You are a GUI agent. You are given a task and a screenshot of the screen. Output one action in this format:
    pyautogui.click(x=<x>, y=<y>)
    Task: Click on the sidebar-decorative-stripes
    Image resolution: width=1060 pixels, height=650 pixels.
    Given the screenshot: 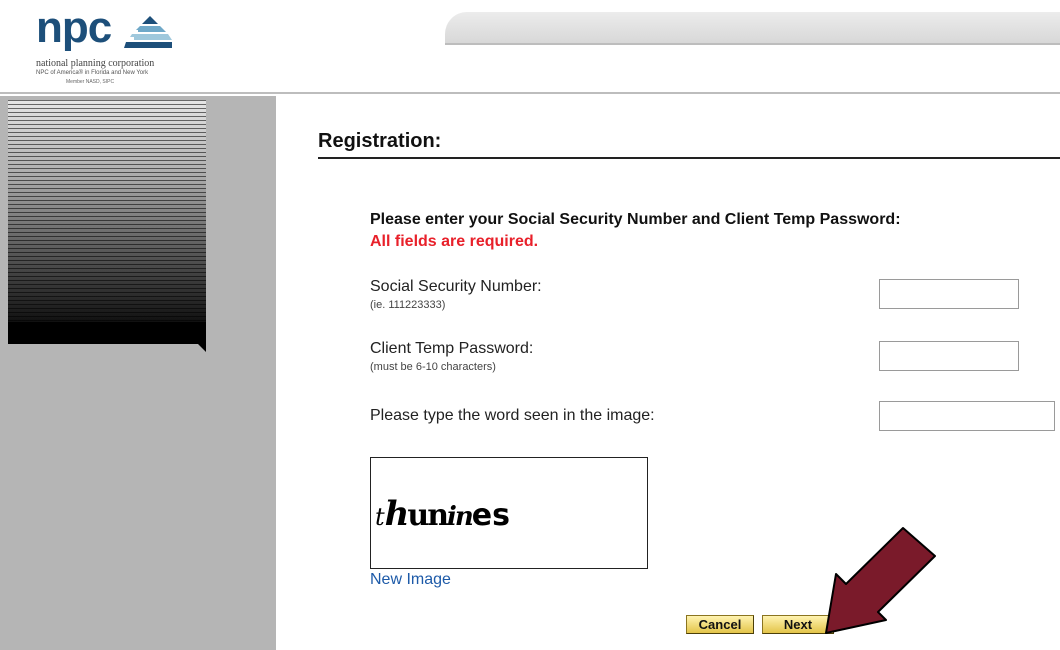 What is the action you would take?
    pyautogui.click(x=107, y=211)
    